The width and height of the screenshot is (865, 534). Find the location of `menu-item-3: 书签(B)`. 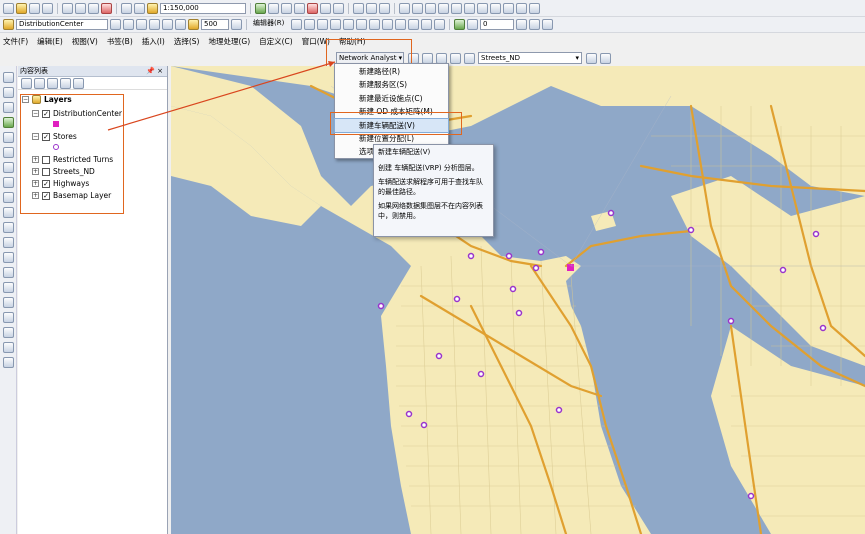

menu-item-3: 书签(B) is located at coordinates (120, 41).